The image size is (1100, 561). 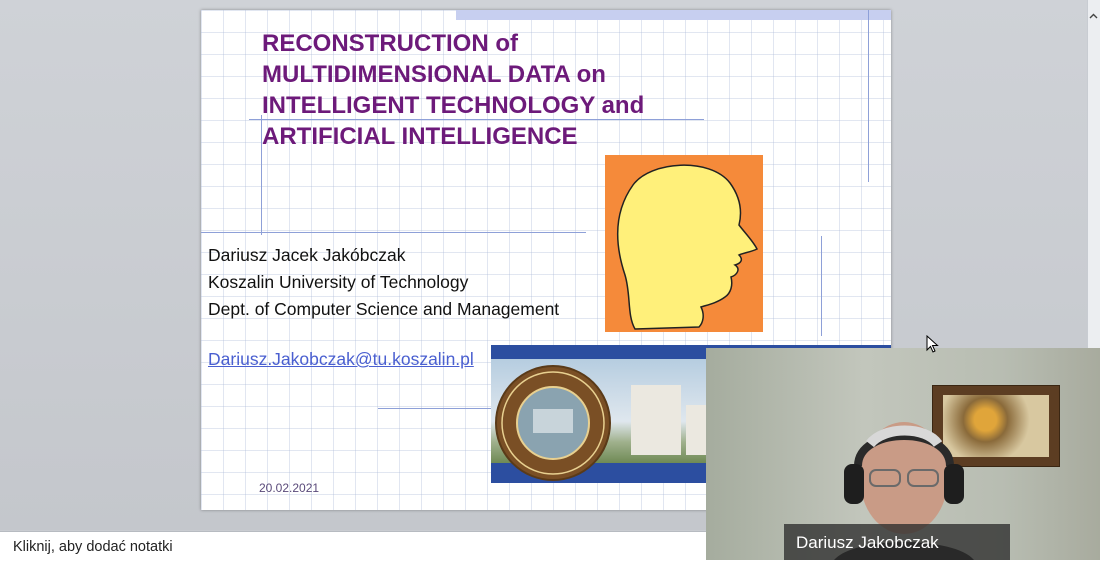 I want to click on participant-name-tag: Dariusz Jakobczak, so click(x=897, y=542).